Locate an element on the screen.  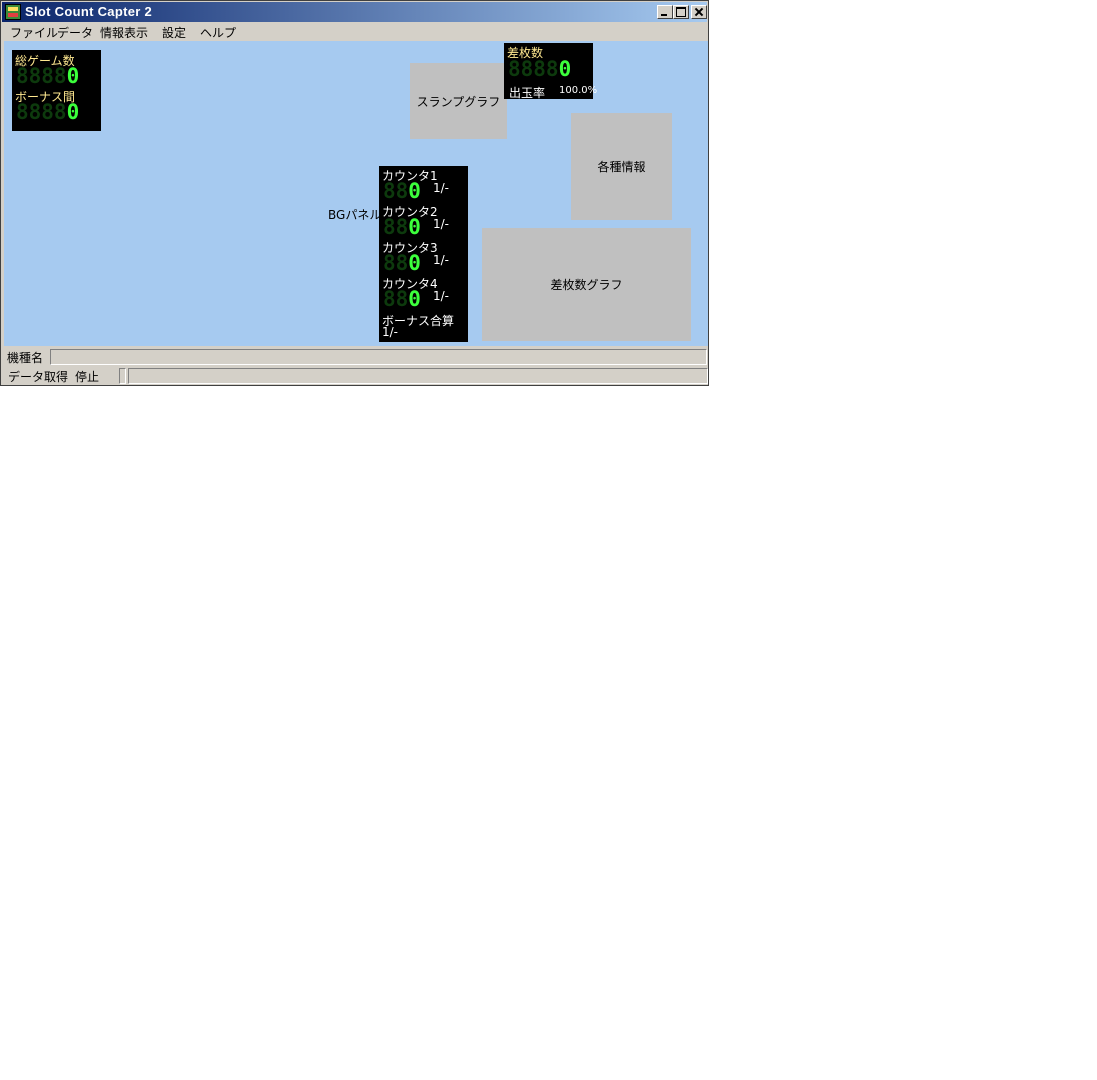
counter-3-dim: 88 is located at coordinates (396, 263).